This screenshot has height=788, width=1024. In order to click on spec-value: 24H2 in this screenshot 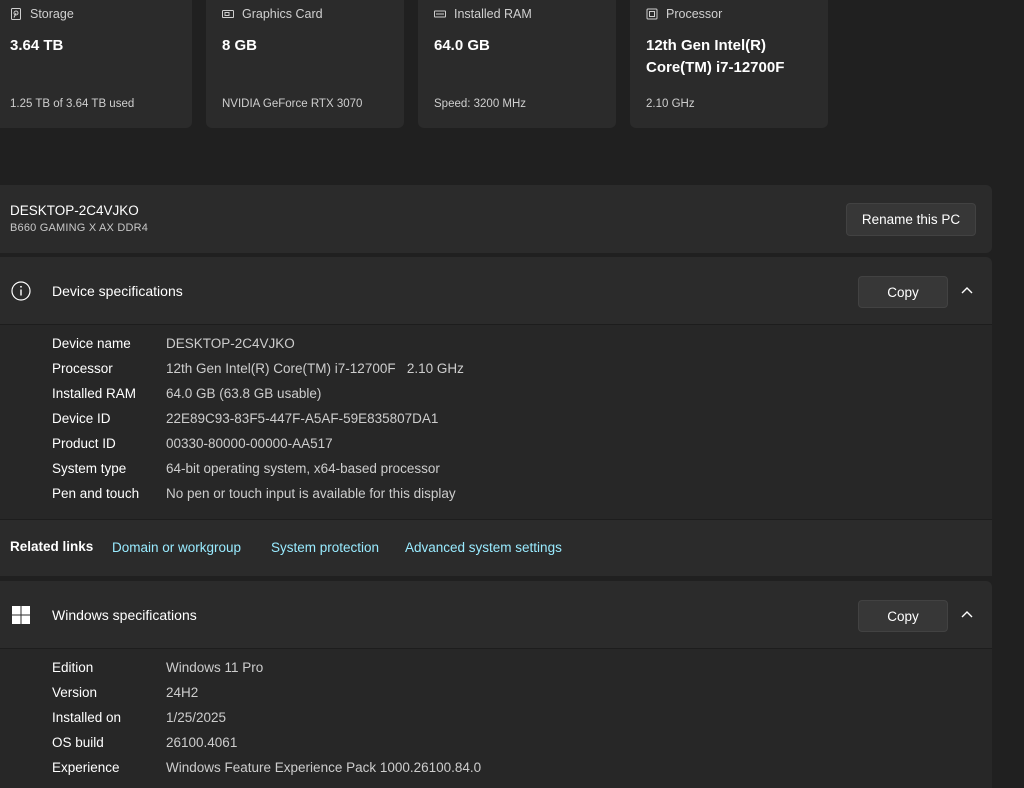, I will do `click(182, 692)`.